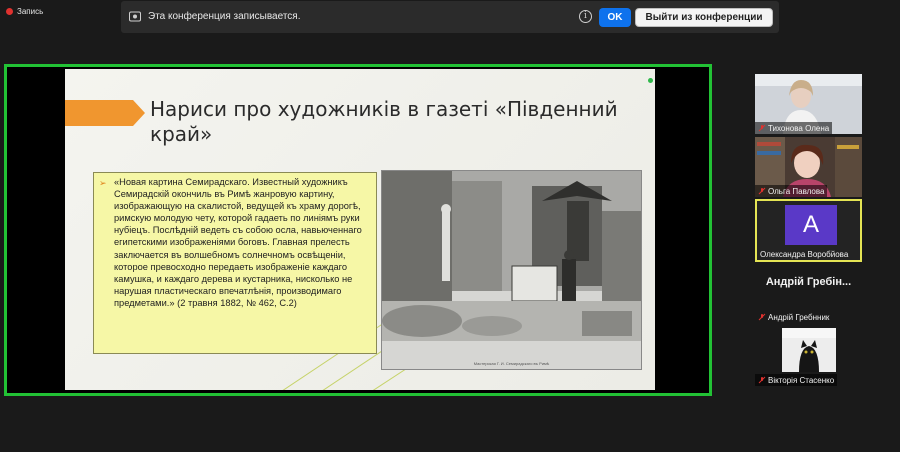 Image resolution: width=900 pixels, height=452 pixels. I want to click on participant-tile: Тихонова Олена, so click(808, 104).